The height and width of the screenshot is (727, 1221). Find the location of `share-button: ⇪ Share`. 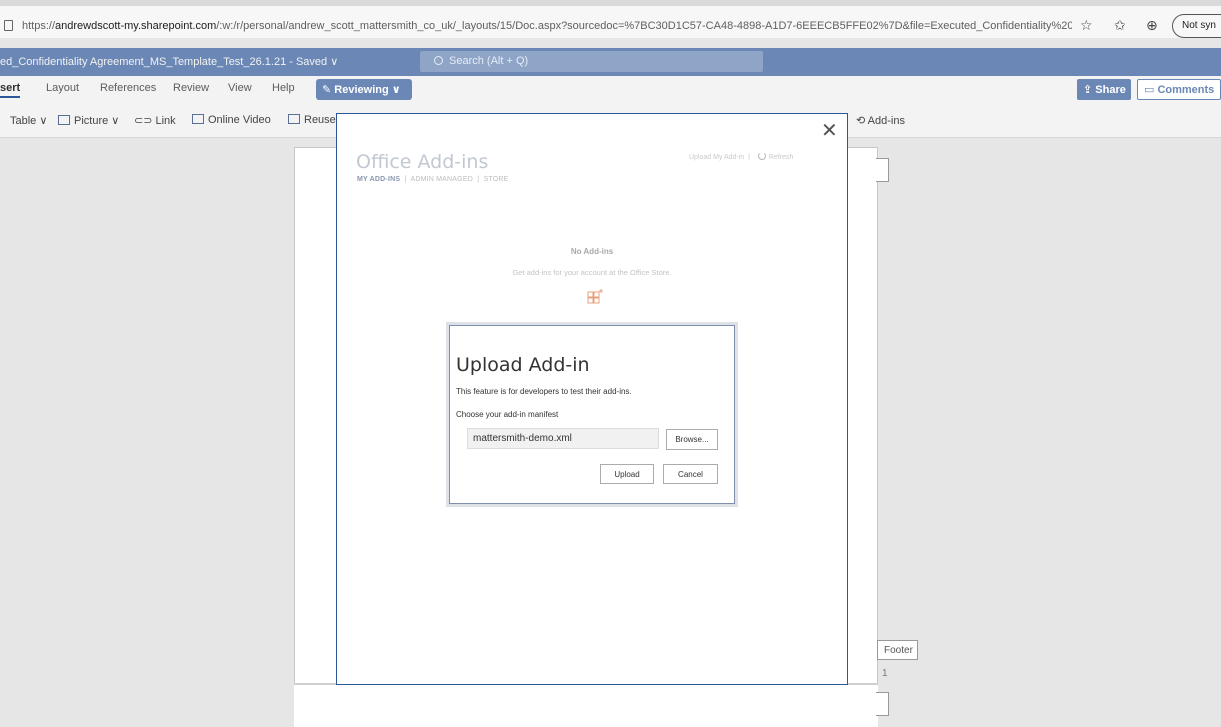

share-button: ⇪ Share is located at coordinates (1104, 89).